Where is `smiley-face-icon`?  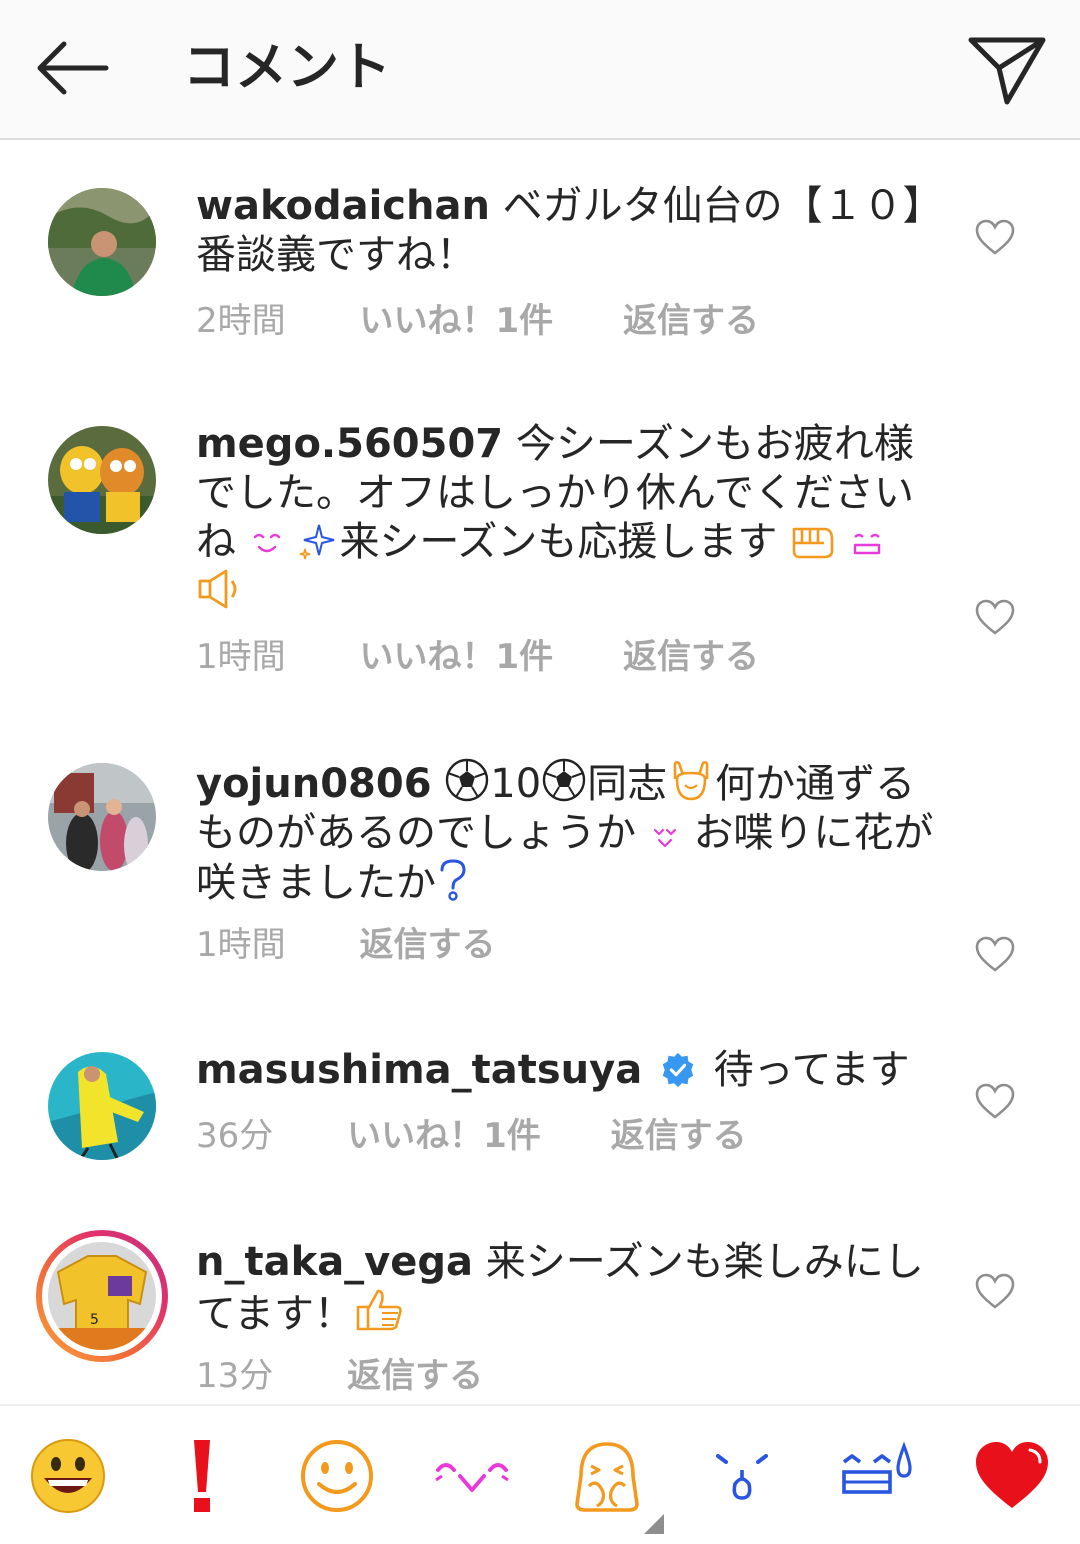 smiley-face-icon is located at coordinates (337, 1476).